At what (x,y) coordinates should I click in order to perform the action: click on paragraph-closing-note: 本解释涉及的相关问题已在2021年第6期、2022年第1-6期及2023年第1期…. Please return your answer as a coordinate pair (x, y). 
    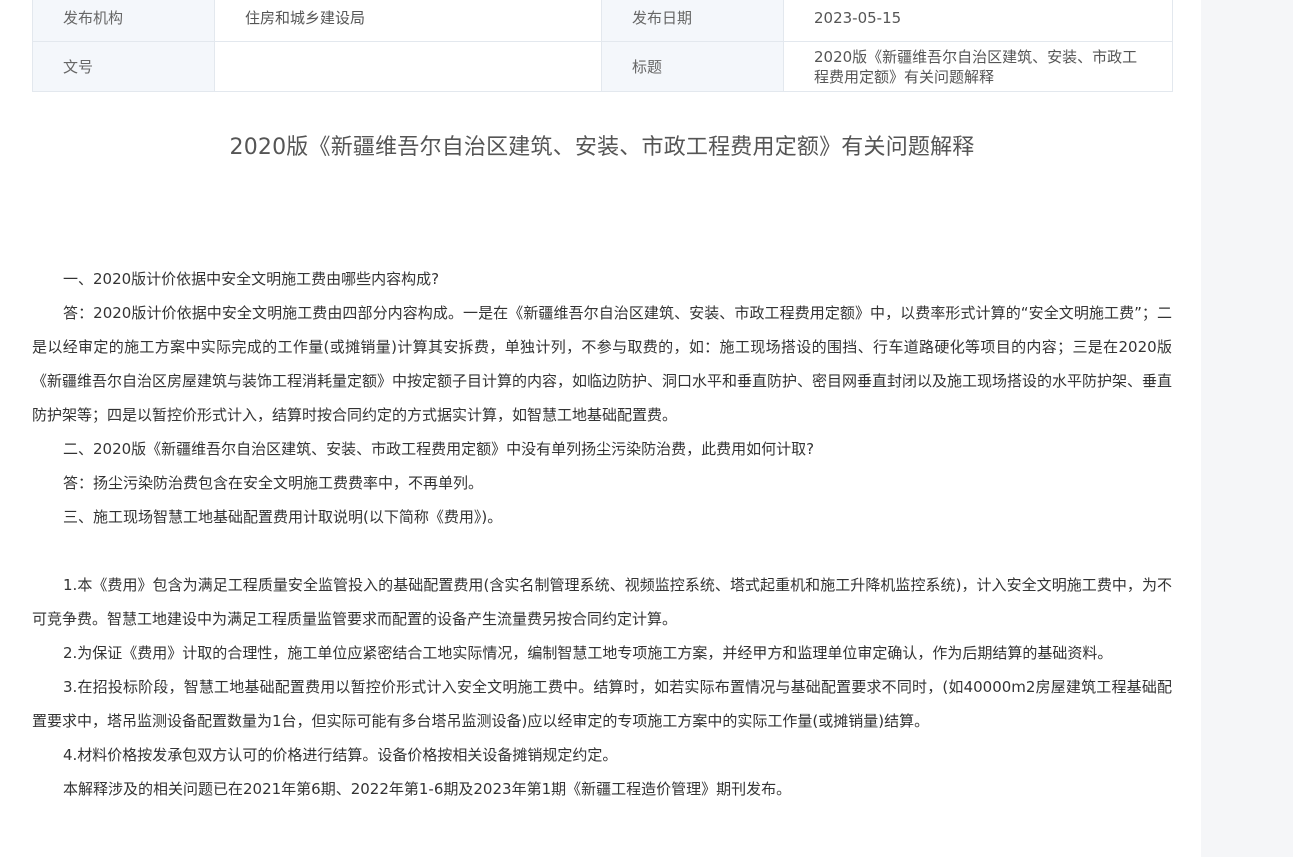
    Looking at the image, I should click on (427, 789).